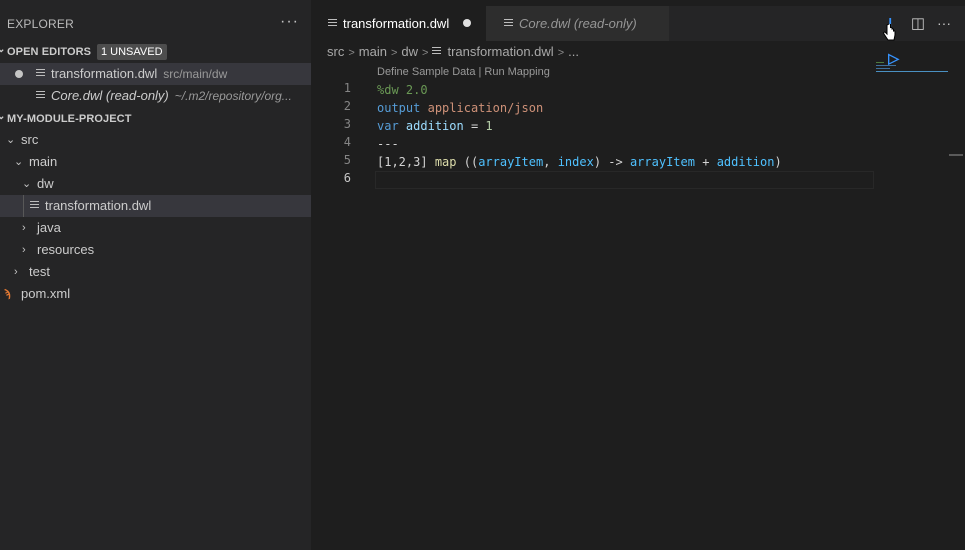 Image resolution: width=965 pixels, height=550 pixels. What do you see at coordinates (155, 294) in the screenshot?
I see `tree-item-pom: ϡ pom.xml` at bounding box center [155, 294].